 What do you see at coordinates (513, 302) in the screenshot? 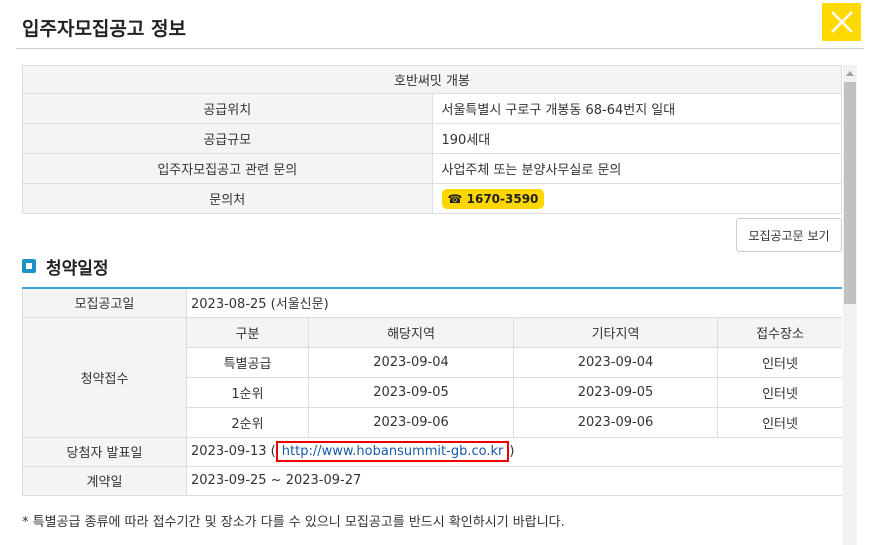
I see `announcement-value: 2023-08-25 (서울신문)` at bounding box center [513, 302].